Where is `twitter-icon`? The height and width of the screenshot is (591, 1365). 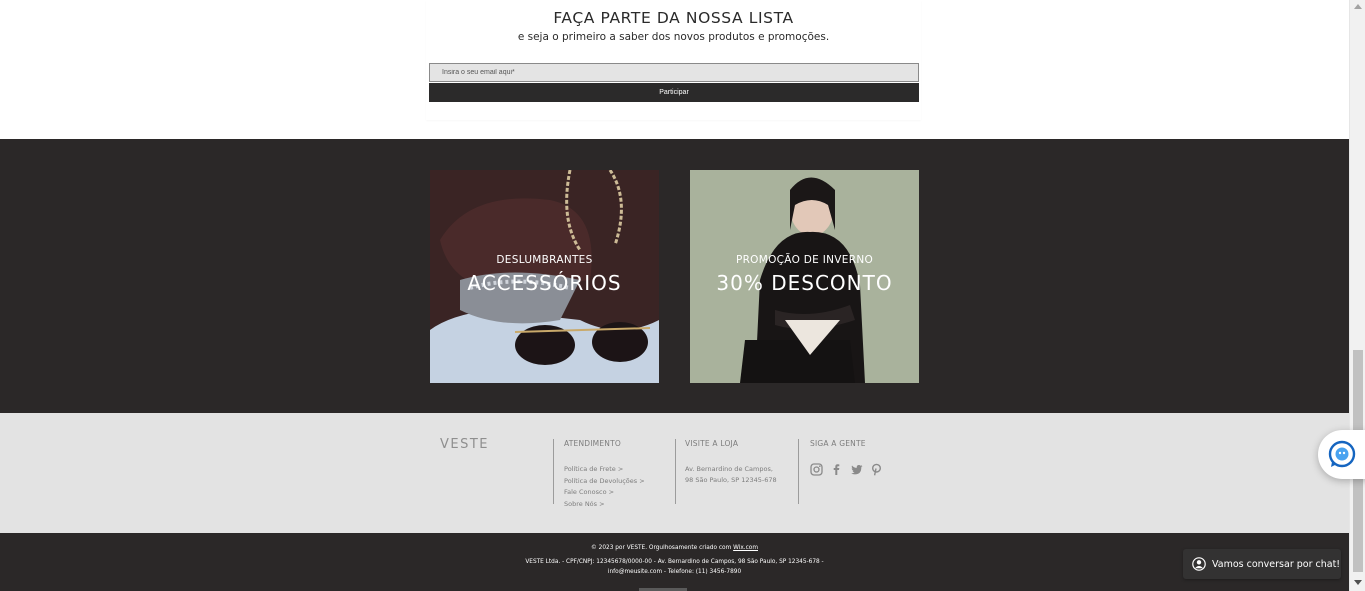 twitter-icon is located at coordinates (856, 469).